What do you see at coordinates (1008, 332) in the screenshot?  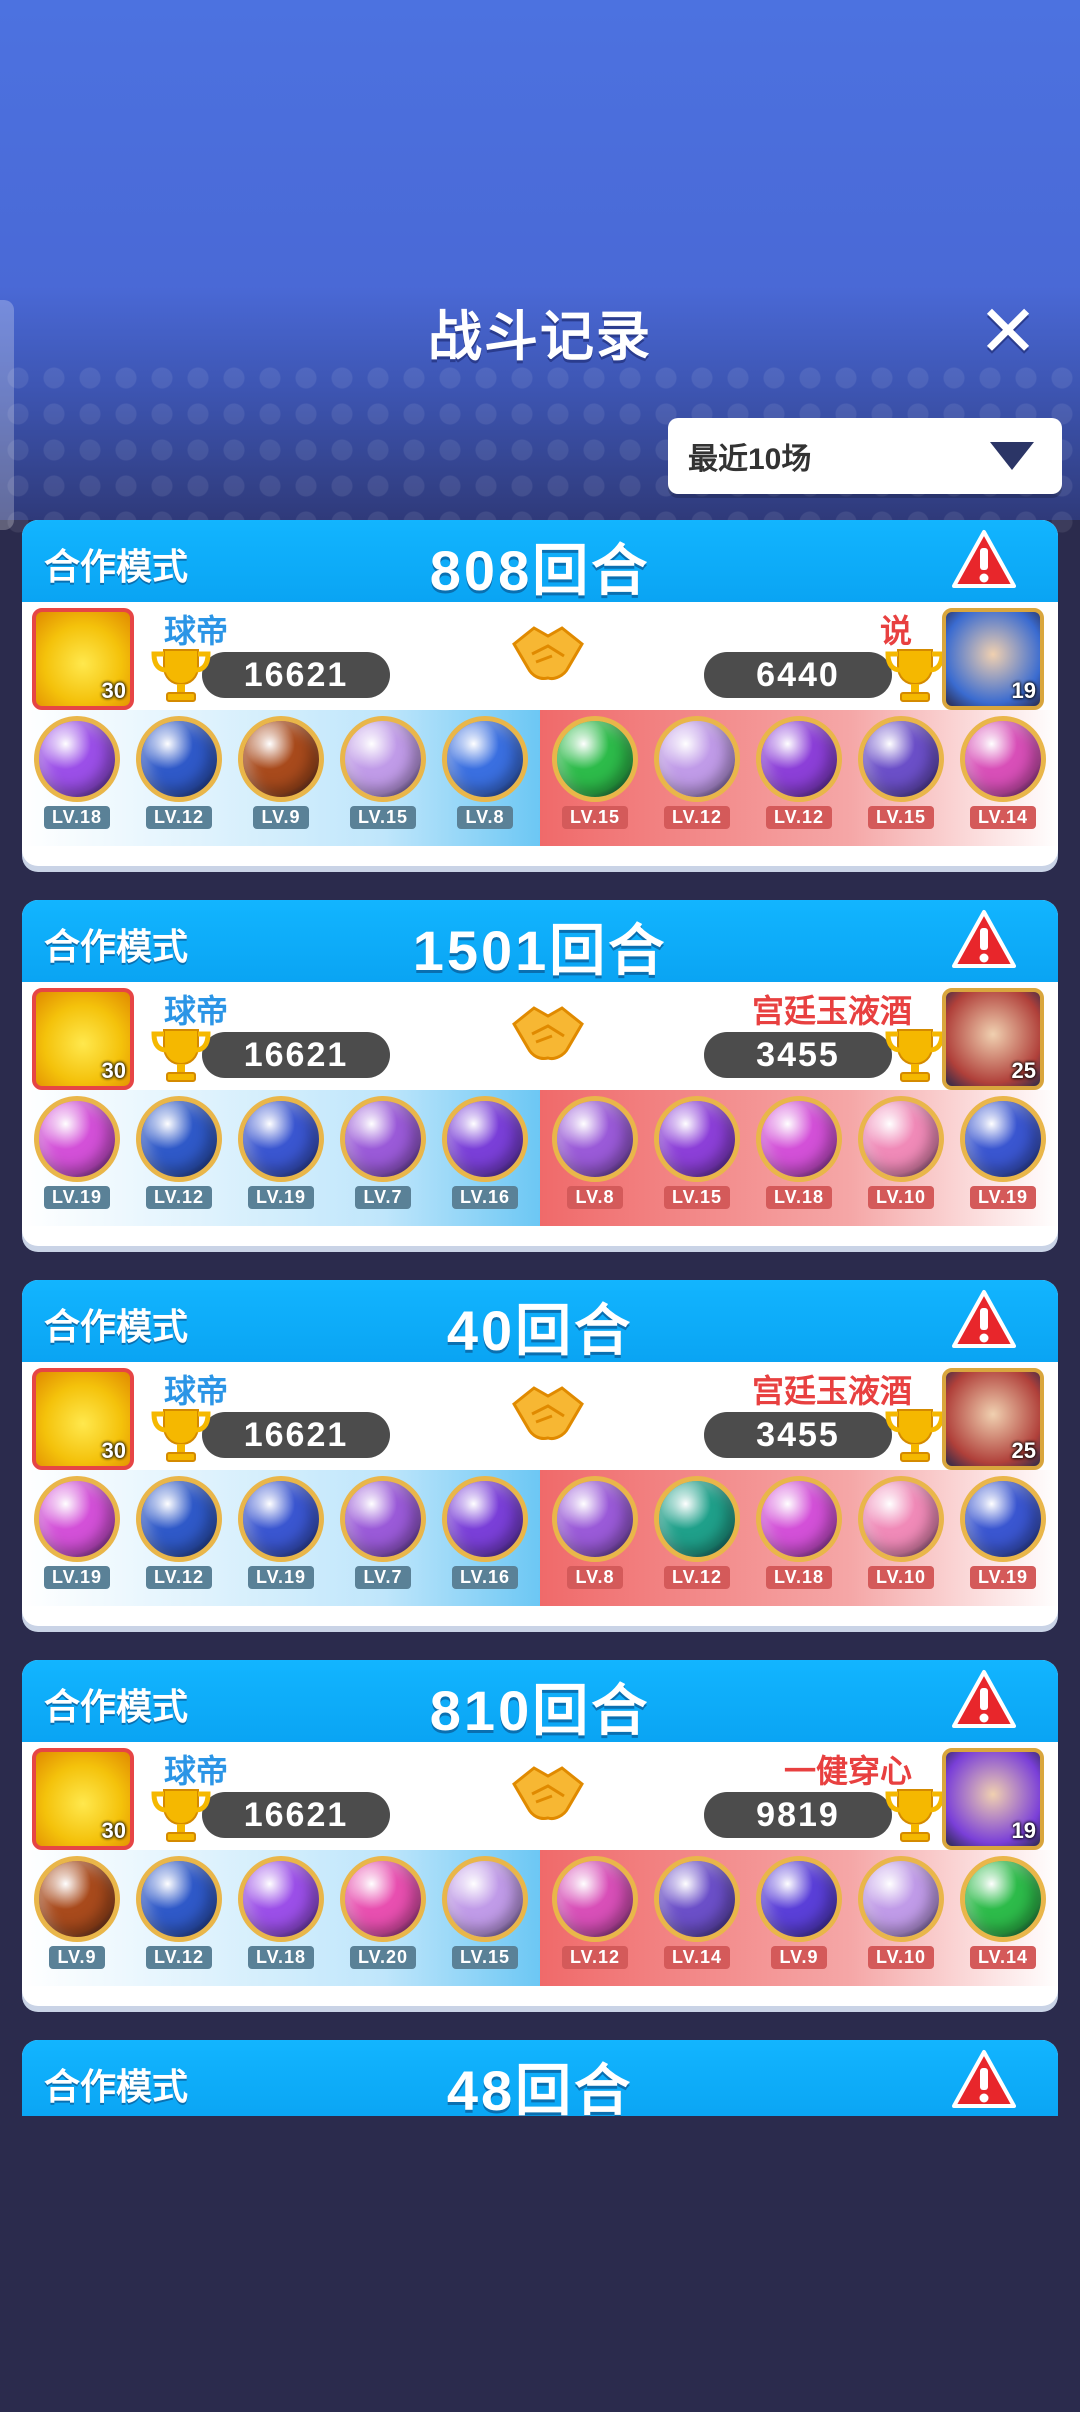 I see `close-icon: ✕` at bounding box center [1008, 332].